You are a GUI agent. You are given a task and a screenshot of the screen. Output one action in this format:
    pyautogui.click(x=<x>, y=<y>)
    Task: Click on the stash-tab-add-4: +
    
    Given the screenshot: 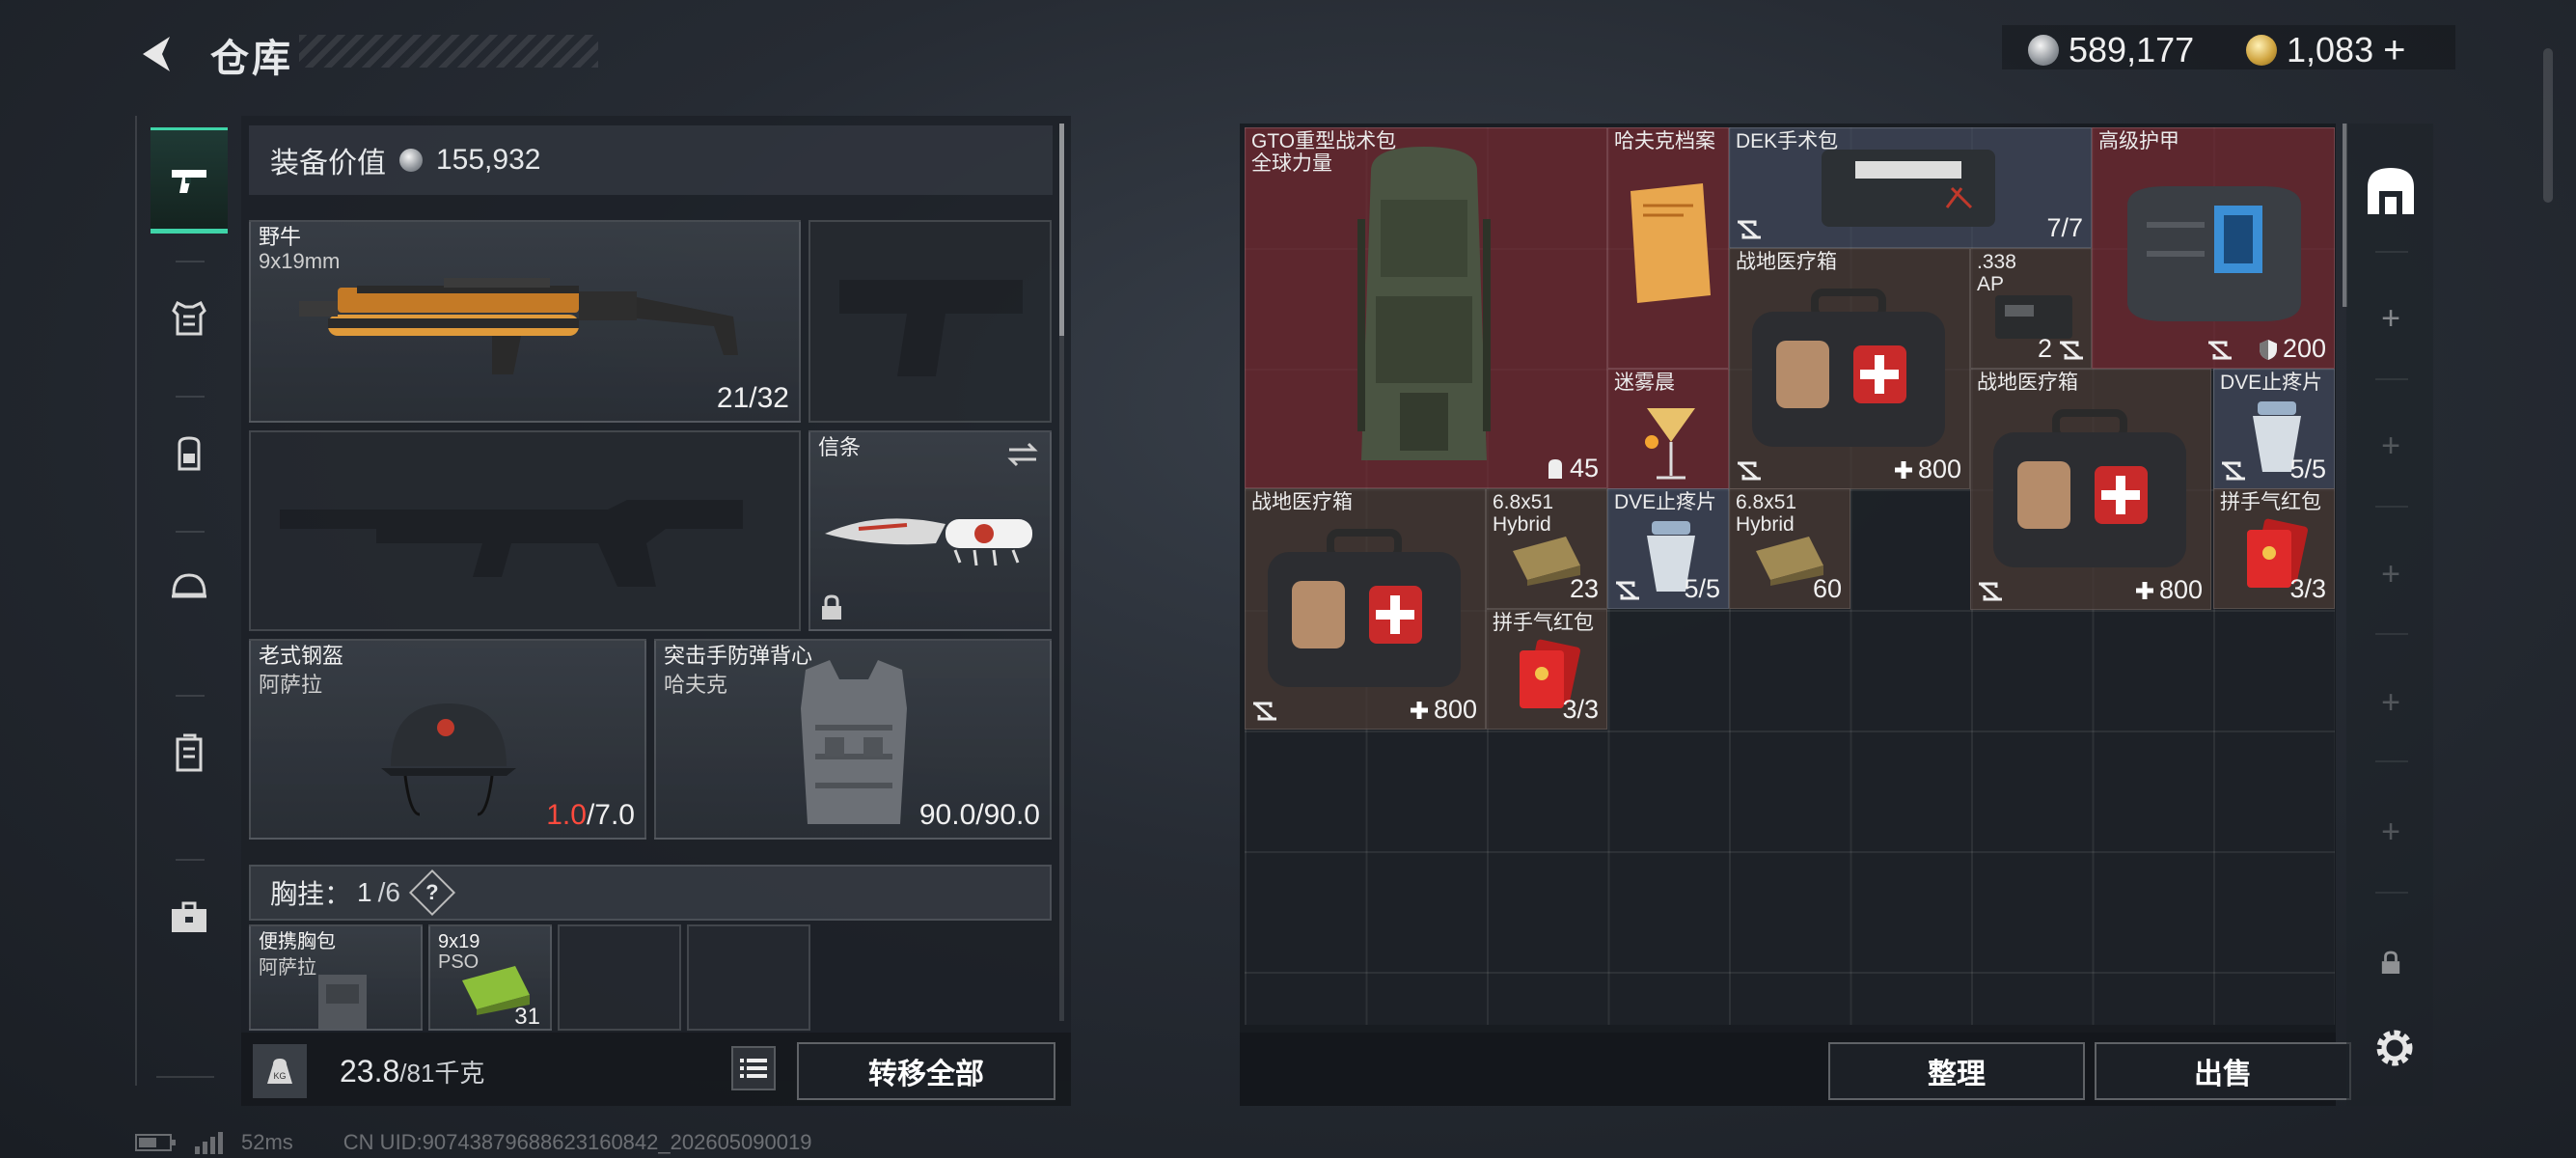 What is the action you would take?
    pyautogui.click(x=2391, y=702)
    